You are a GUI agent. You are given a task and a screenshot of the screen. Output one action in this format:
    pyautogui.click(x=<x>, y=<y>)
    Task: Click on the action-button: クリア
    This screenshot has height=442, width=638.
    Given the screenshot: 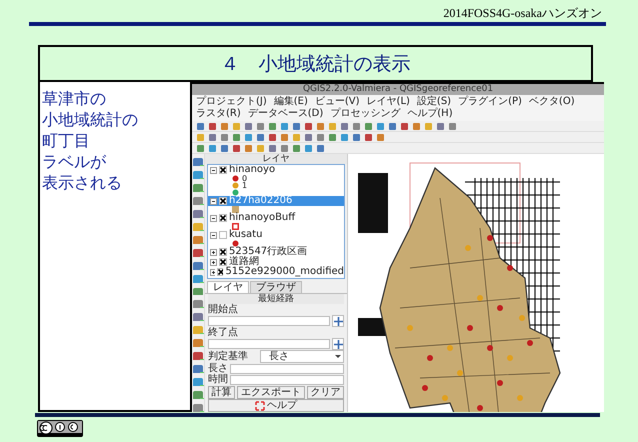 What is the action you would take?
    pyautogui.click(x=325, y=392)
    